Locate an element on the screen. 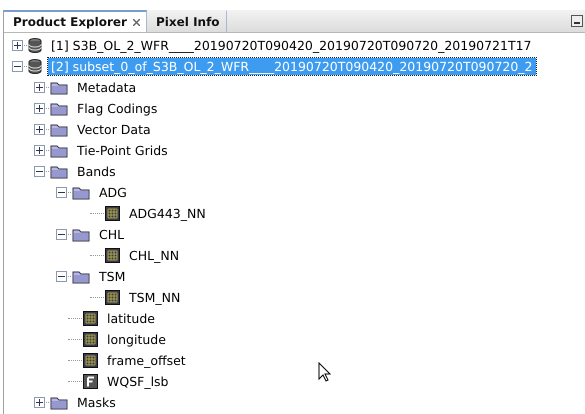  flag-band-icon is located at coordinates (90, 381).